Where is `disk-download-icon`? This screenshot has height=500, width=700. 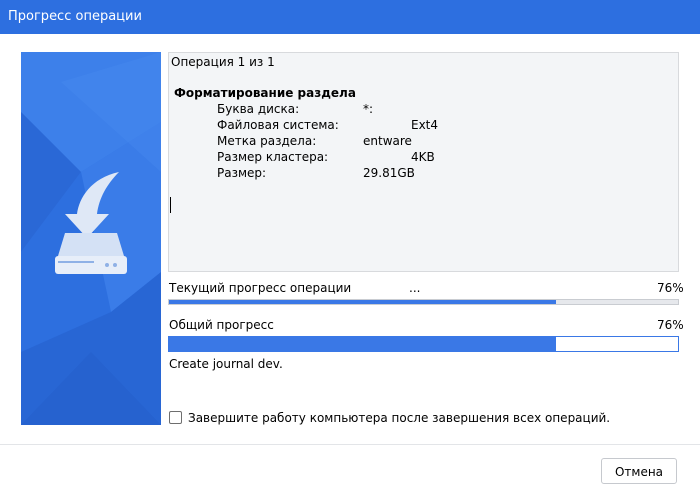
disk-download-icon is located at coordinates (91, 238).